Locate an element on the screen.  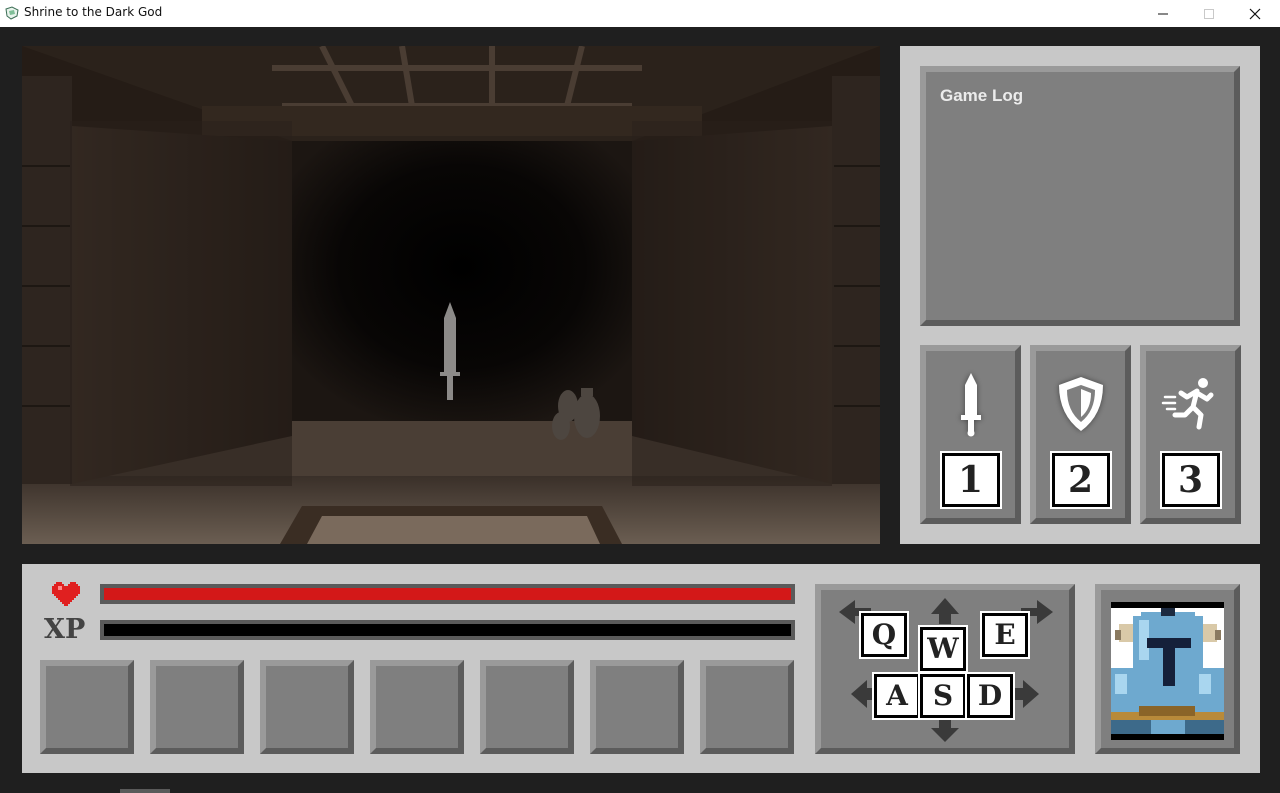
running-figure-icon is located at coordinates (1187, 404).